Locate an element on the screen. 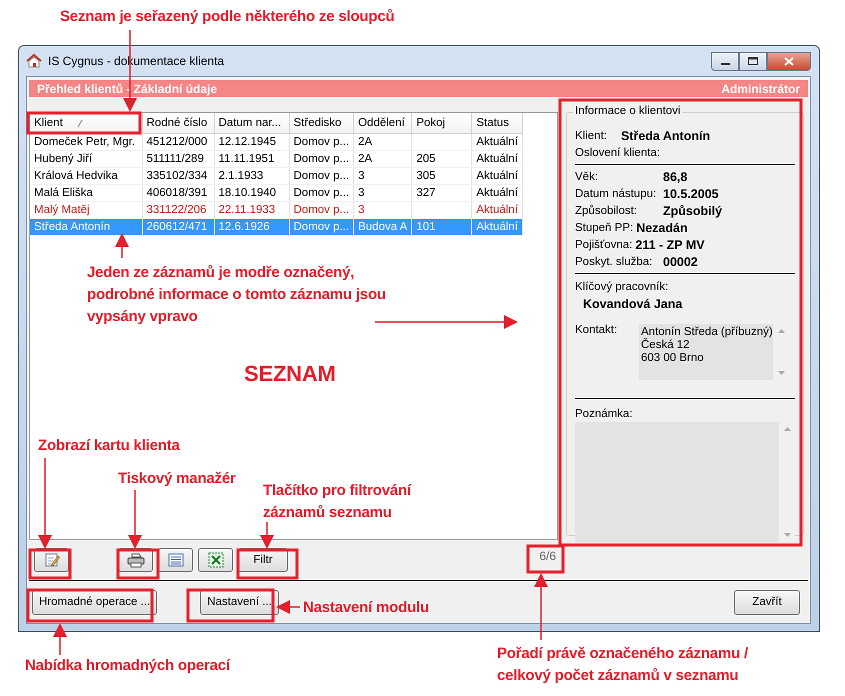 The width and height of the screenshot is (845, 696). minimize-button is located at coordinates (725, 61).